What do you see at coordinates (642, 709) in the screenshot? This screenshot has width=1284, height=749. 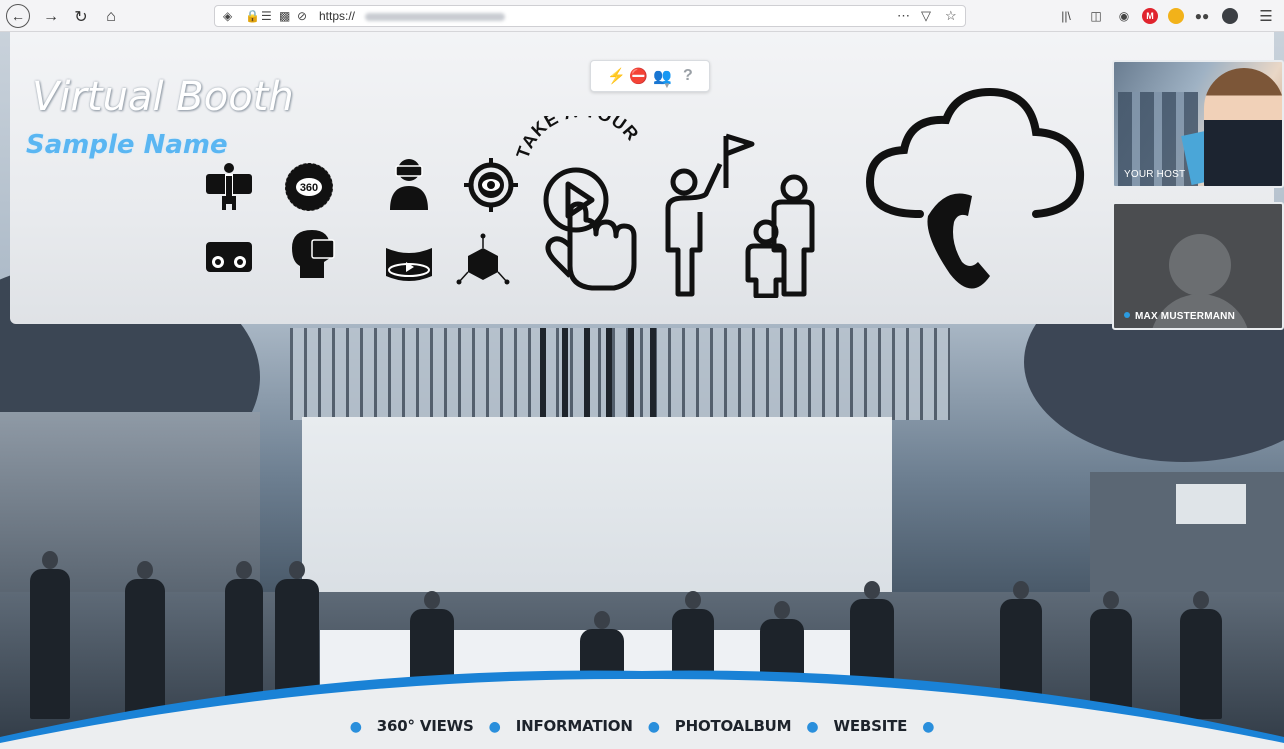 I see `bottom-wave-bar` at bounding box center [642, 709].